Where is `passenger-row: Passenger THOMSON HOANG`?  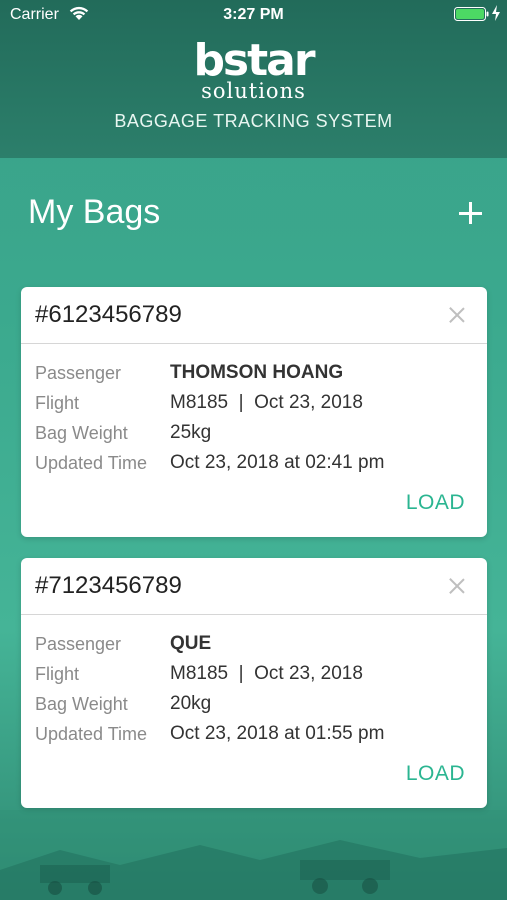
passenger-row: Passenger THOMSON HOANG is located at coordinates (255, 374).